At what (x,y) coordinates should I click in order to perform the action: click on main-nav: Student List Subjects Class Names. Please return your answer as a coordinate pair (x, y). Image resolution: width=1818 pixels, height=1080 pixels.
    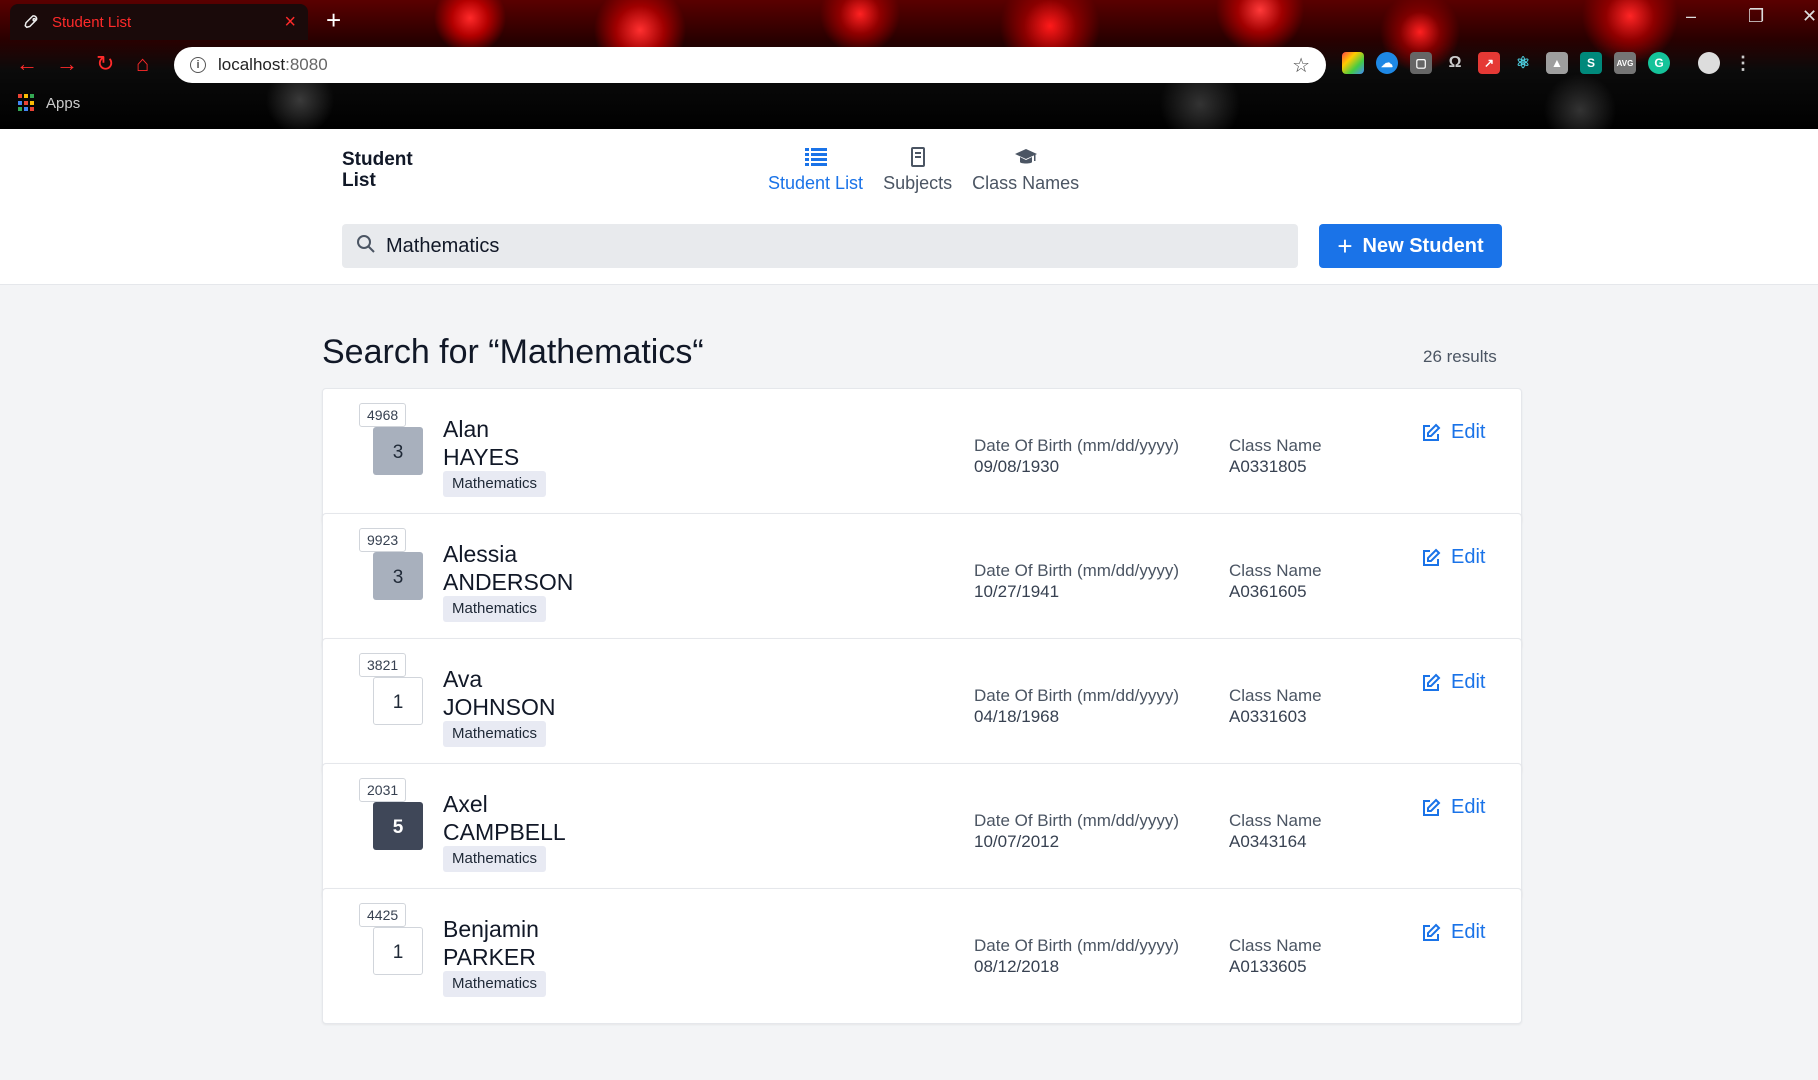
    Looking at the image, I should click on (923, 169).